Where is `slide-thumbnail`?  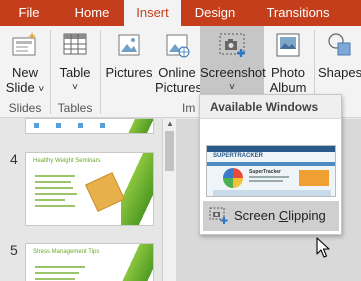
slide-thumbnail is located at coordinates (89, 126).